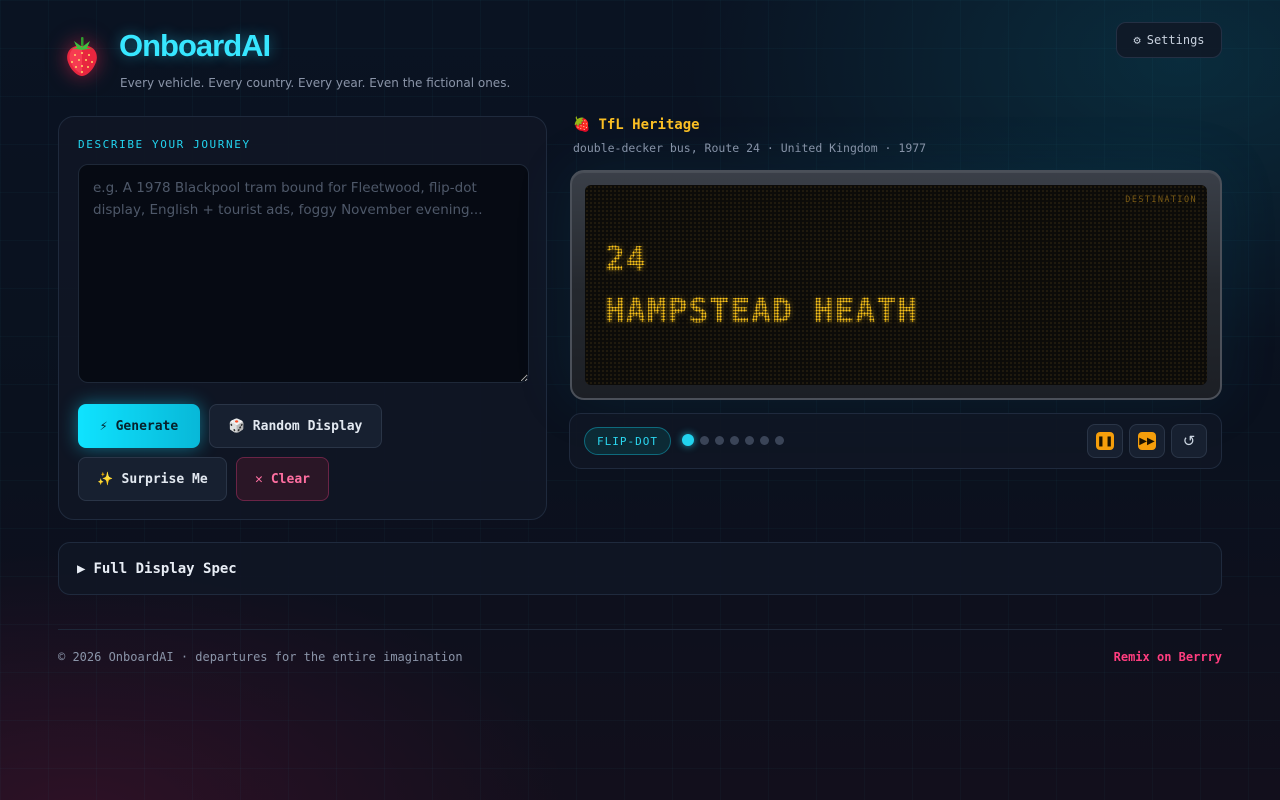 The image size is (1280, 800). I want to click on surprise-me-button: ✨ Surprise Me, so click(152, 479).